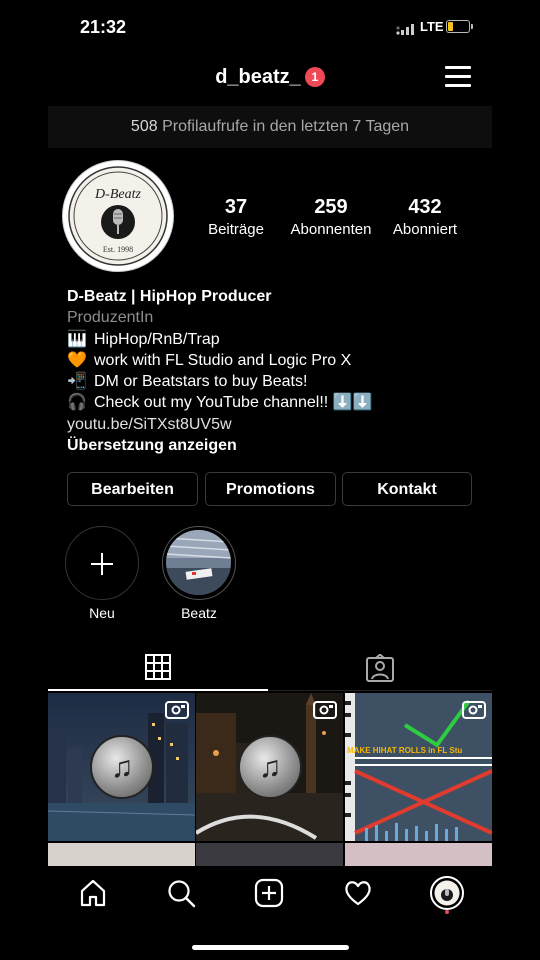 This screenshot has height=960, width=540. Describe the element at coordinates (258, 77) in the screenshot. I see `username-text: d_beatz_` at that location.